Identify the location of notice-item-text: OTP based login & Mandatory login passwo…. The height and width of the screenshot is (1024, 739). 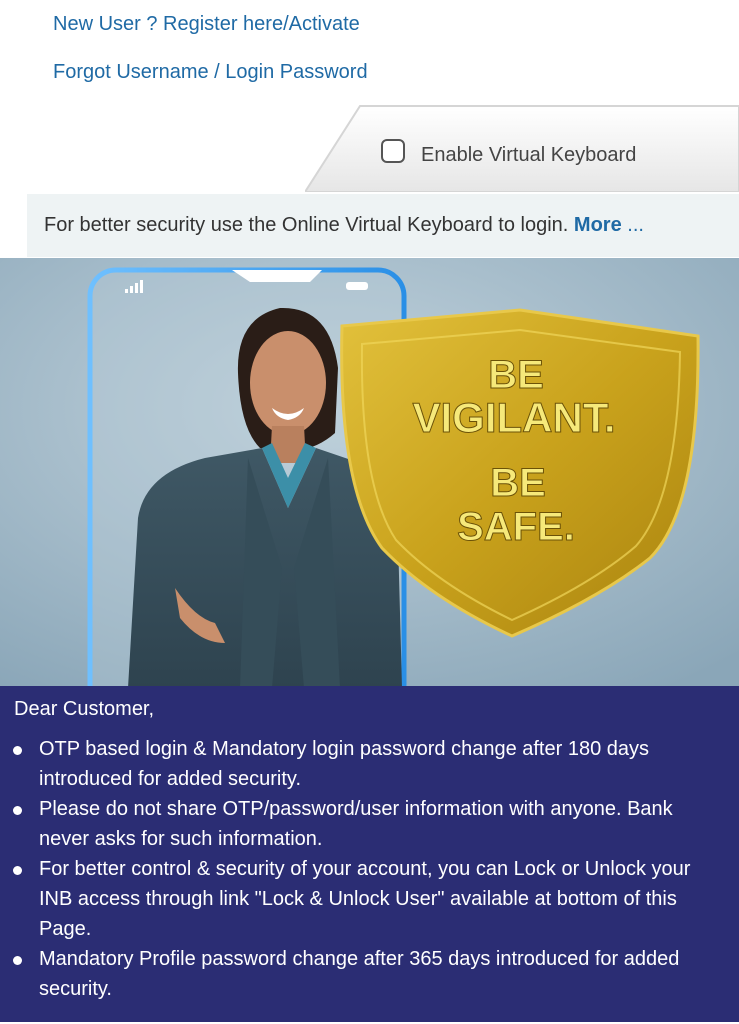
(344, 764).